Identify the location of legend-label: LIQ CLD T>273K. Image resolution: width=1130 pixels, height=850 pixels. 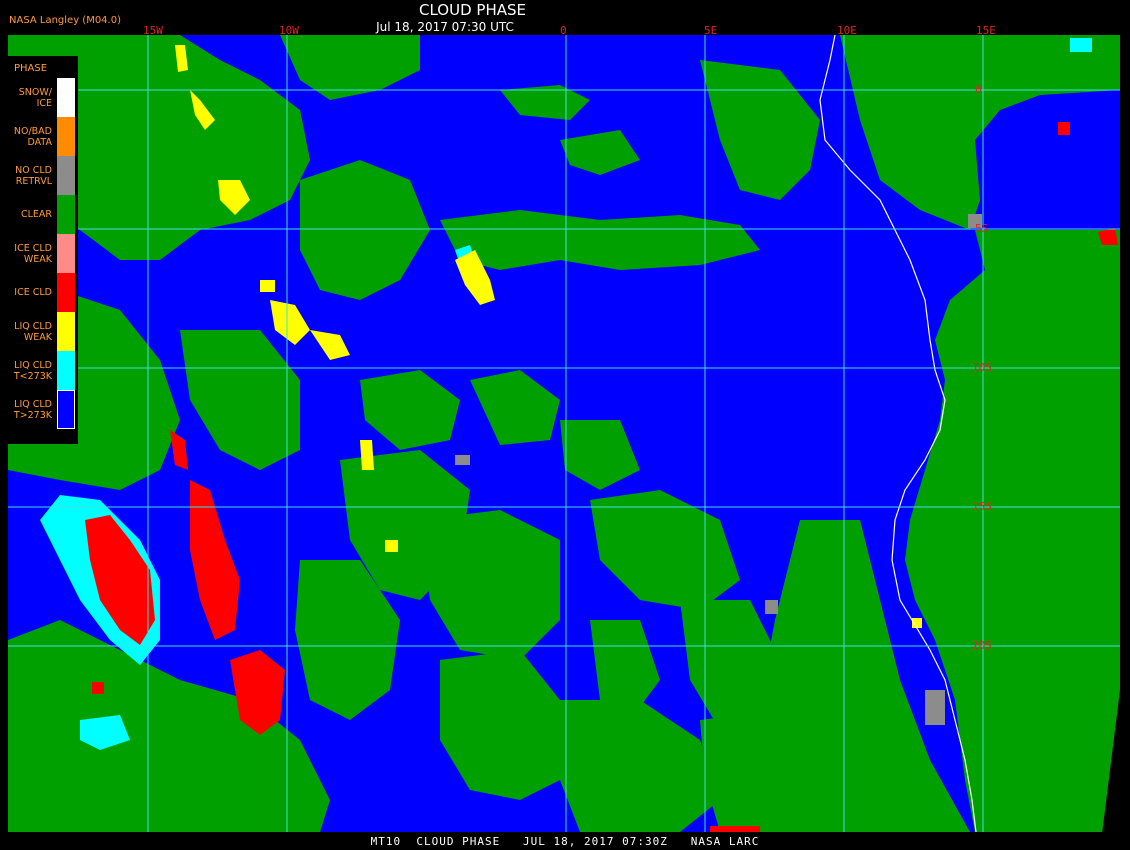
(32, 409).